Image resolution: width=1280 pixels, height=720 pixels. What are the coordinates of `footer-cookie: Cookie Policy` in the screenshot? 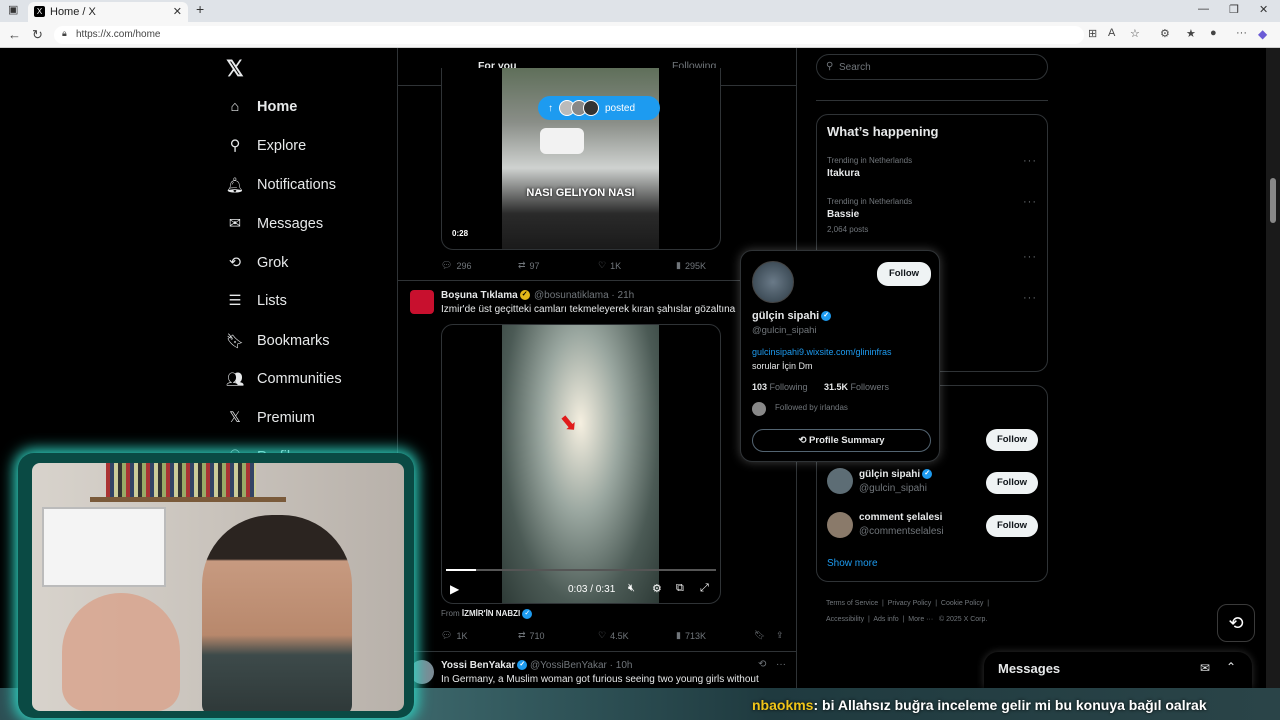 It's located at (962, 603).